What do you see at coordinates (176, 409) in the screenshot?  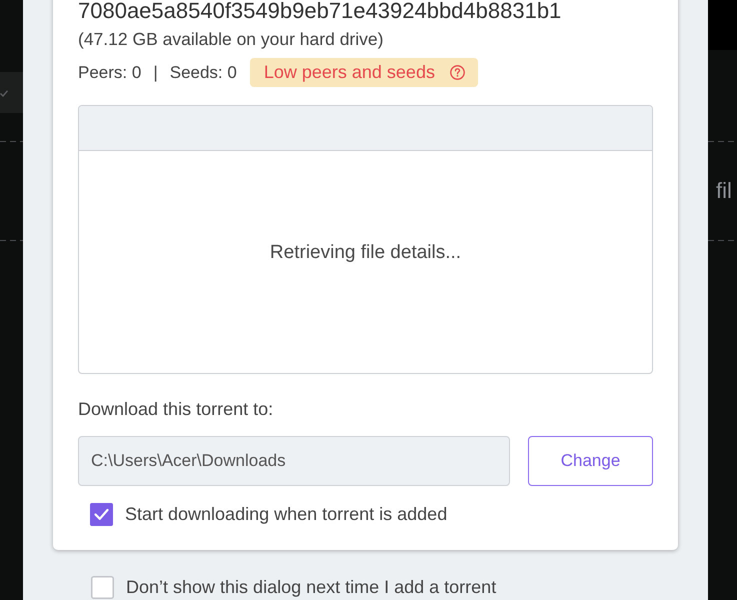 I see `destination-label: Download this torrent to:` at bounding box center [176, 409].